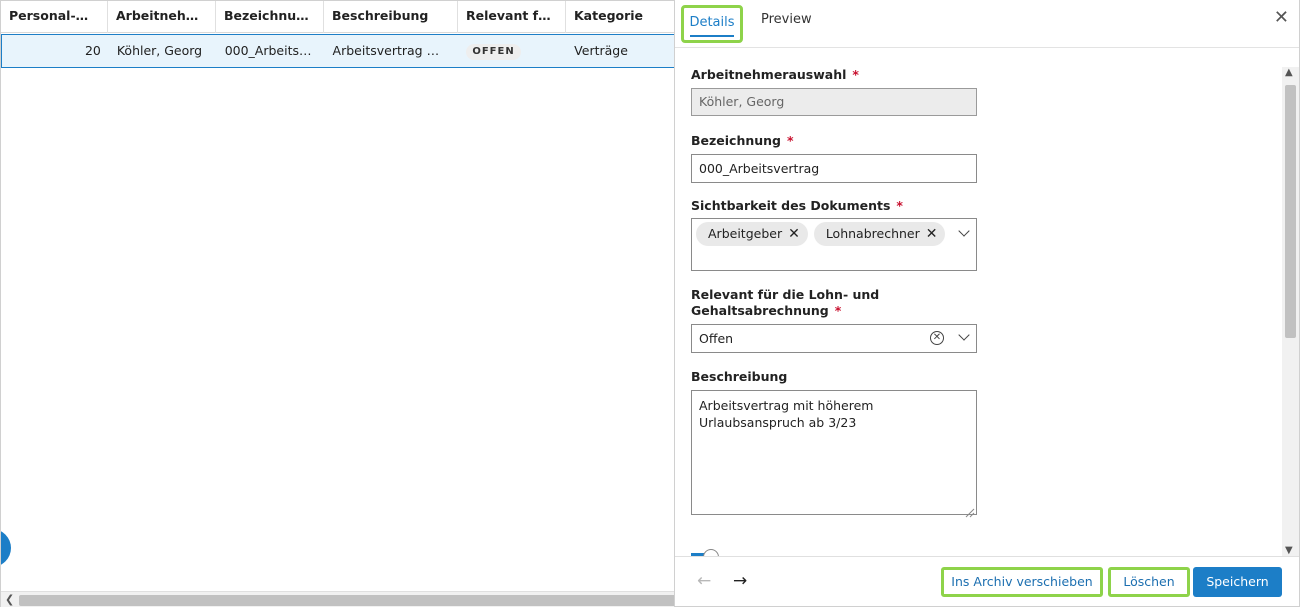  What do you see at coordinates (834, 452) in the screenshot?
I see `beschreibung-textarea` at bounding box center [834, 452].